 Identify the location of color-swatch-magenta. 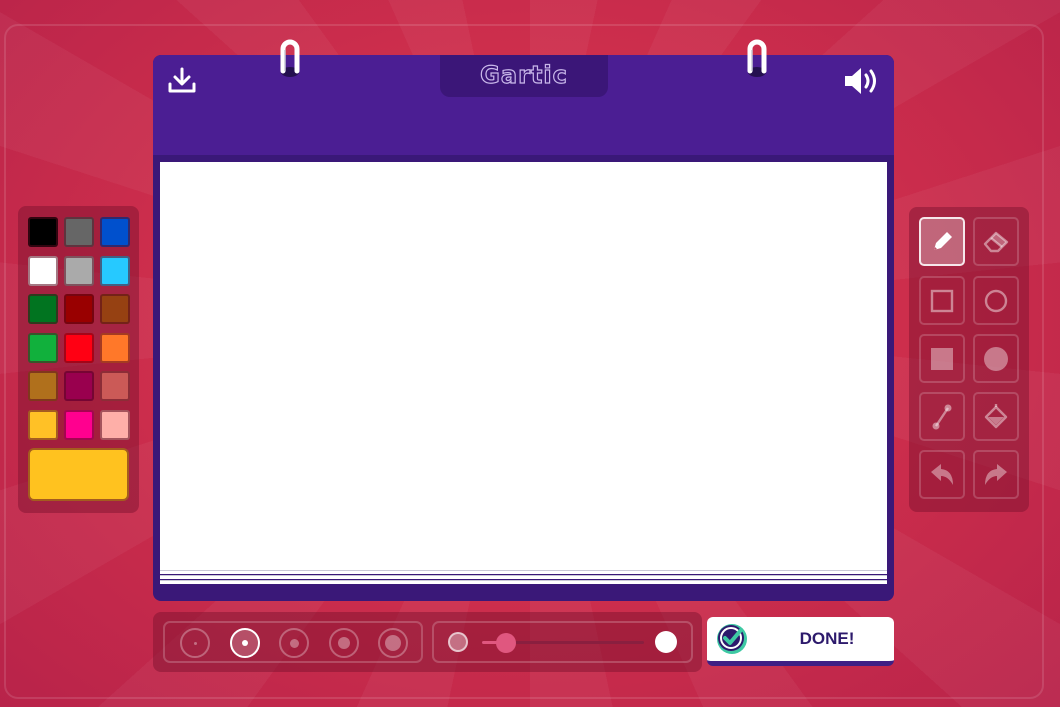
(79, 424).